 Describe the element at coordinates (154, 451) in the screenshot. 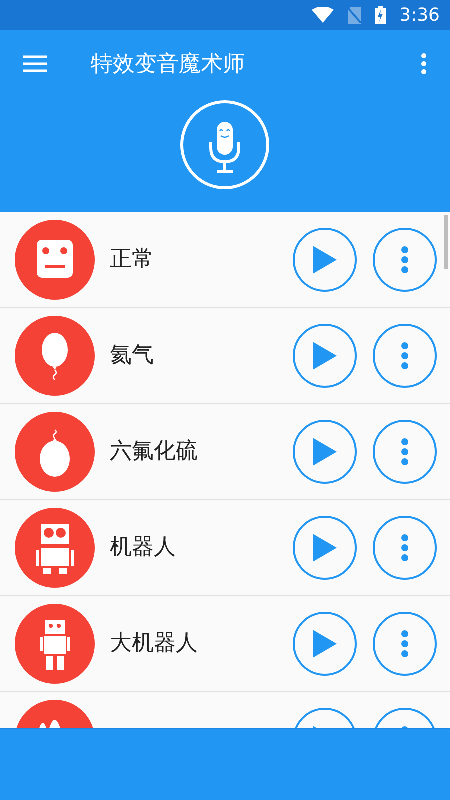

I see `effect-name: 六氟化硫` at that location.